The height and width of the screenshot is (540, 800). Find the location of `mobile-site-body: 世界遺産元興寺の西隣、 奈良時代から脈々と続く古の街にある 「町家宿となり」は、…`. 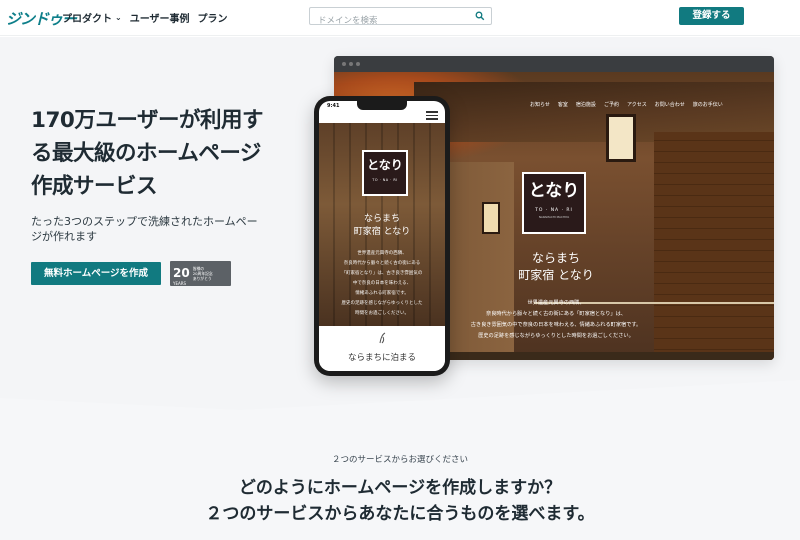

mobile-site-body: 世界遺産元興寺の西隣、 奈良時代から脈々と続く古の街にある 「町家宿となり」は、… is located at coordinates (382, 284).